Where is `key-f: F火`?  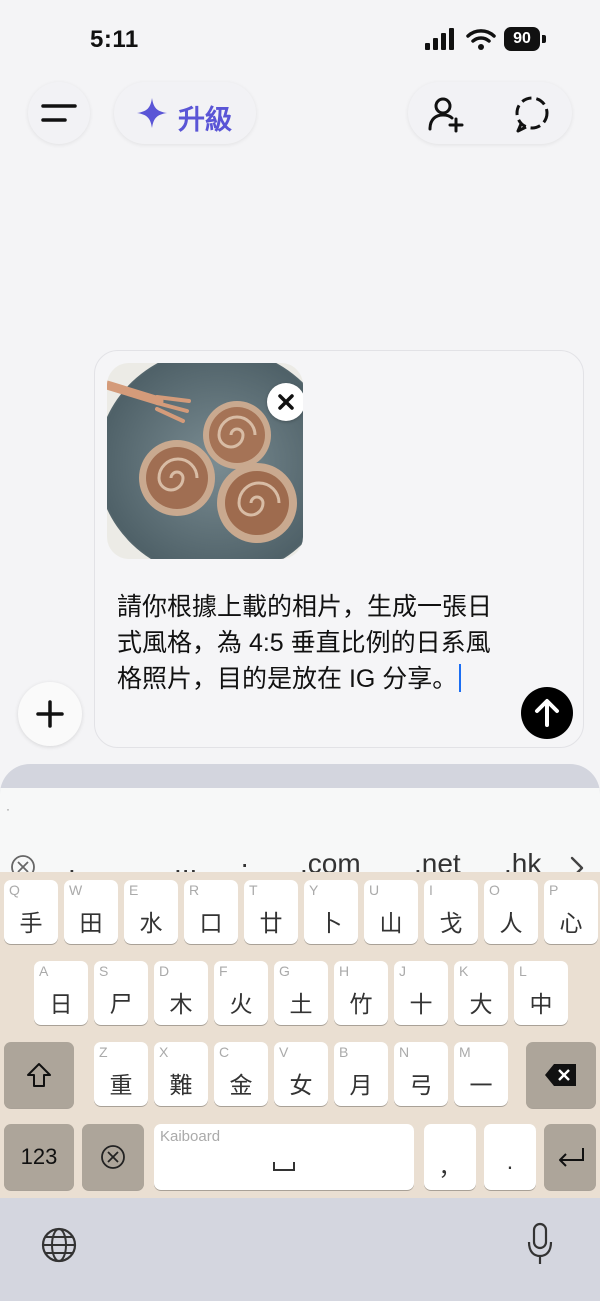
key-f: F火 is located at coordinates (241, 993).